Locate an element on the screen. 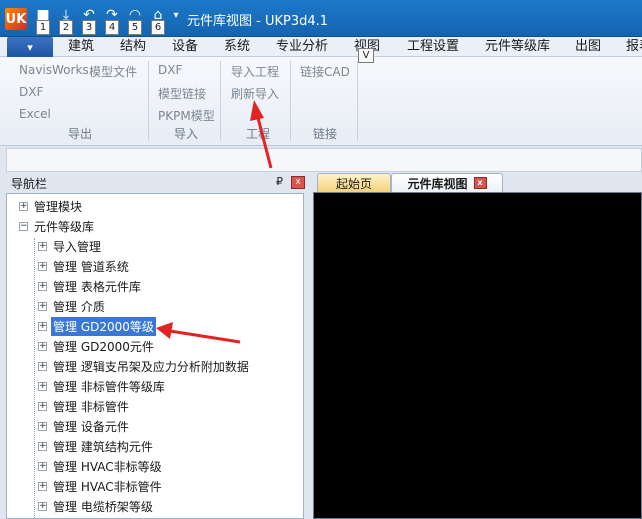  tab-start-page: 起始页 is located at coordinates (354, 182).